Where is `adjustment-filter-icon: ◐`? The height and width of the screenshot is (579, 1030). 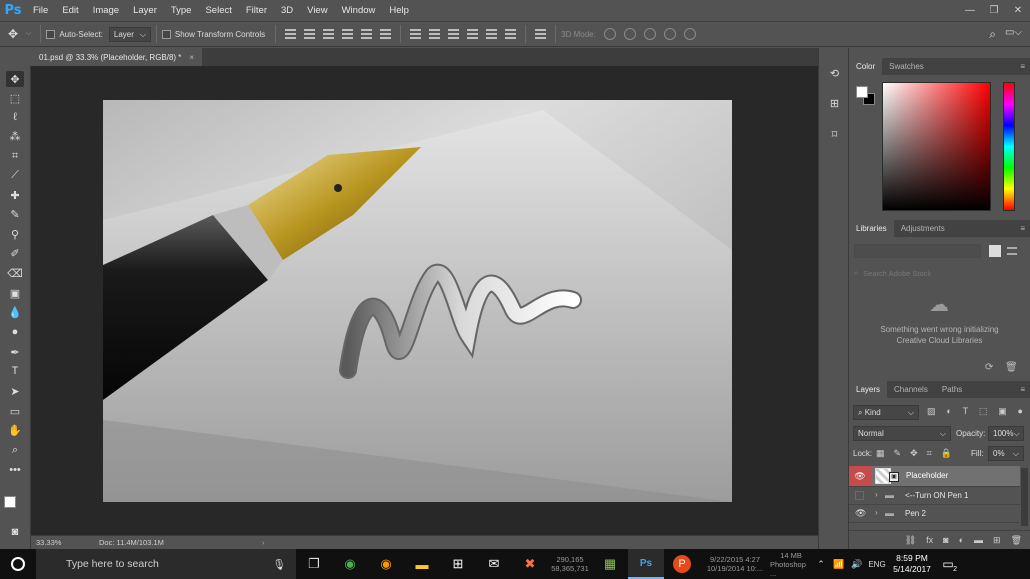 adjustment-filter-icon: ◐ is located at coordinates (948, 412).